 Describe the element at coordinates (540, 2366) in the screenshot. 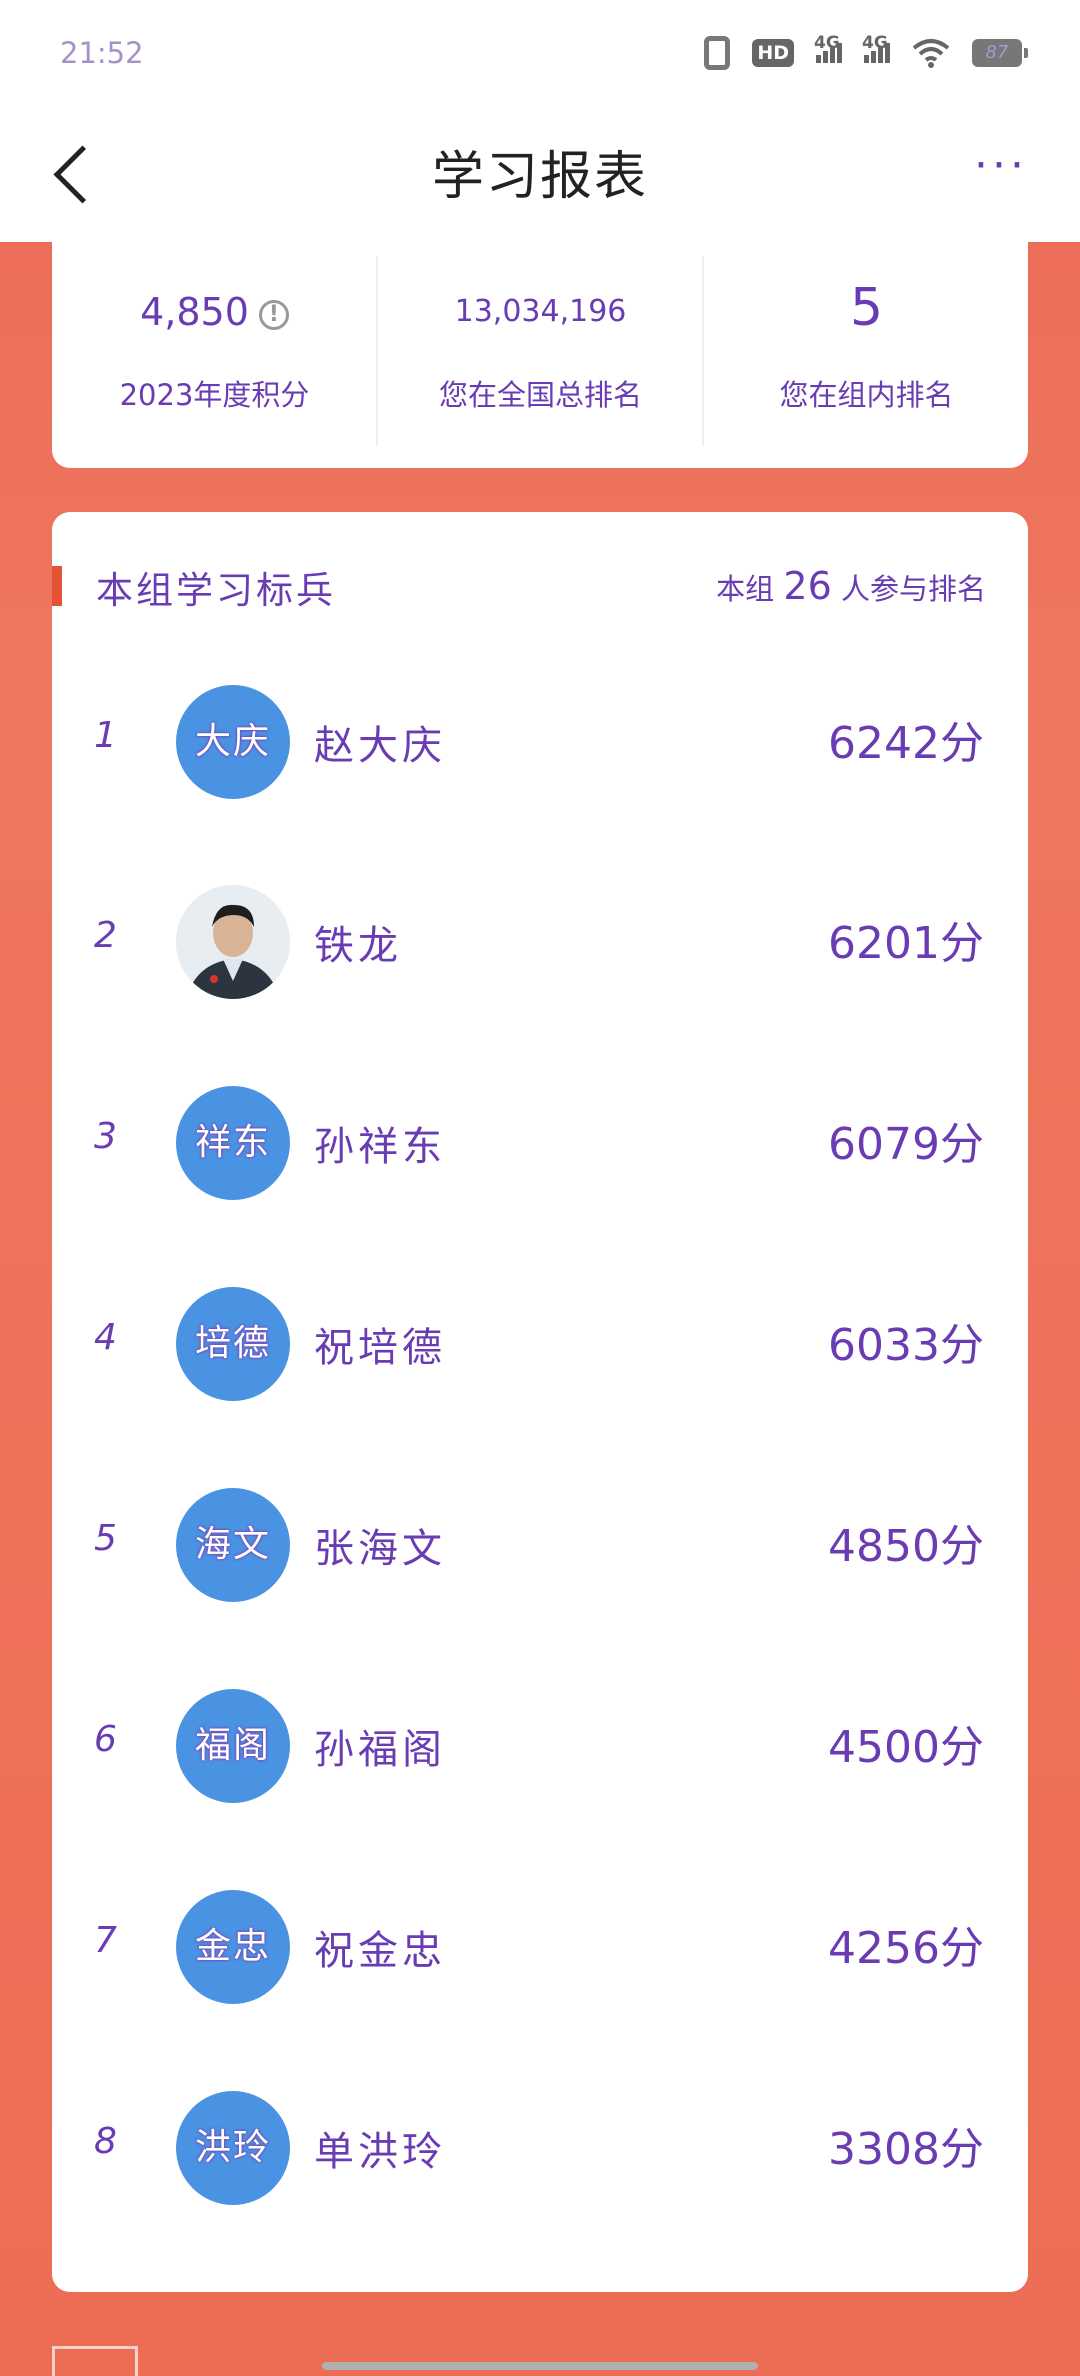

I see `home-indicator` at that location.